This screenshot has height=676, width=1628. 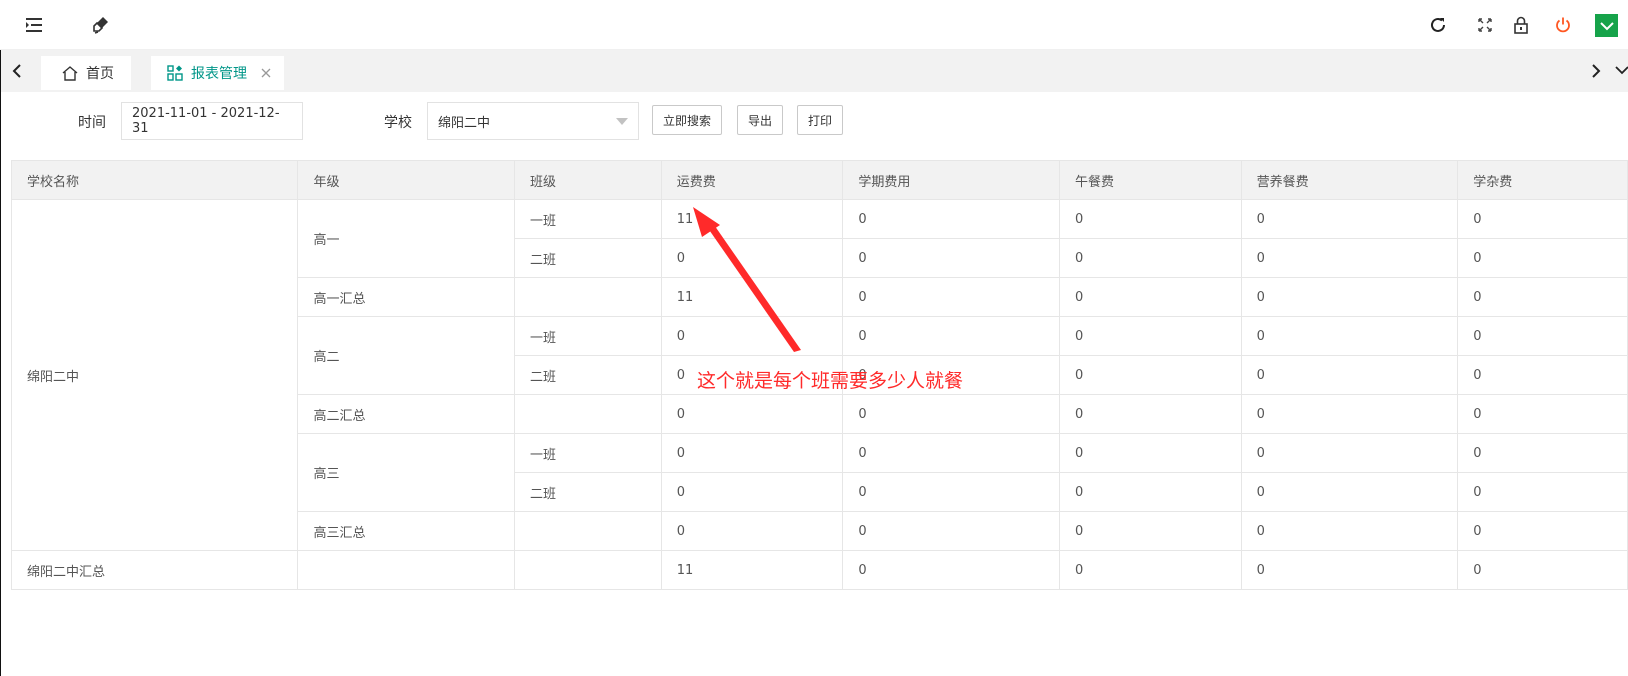 I want to click on school-name-cell: 绵阳二中, so click(x=154, y=375).